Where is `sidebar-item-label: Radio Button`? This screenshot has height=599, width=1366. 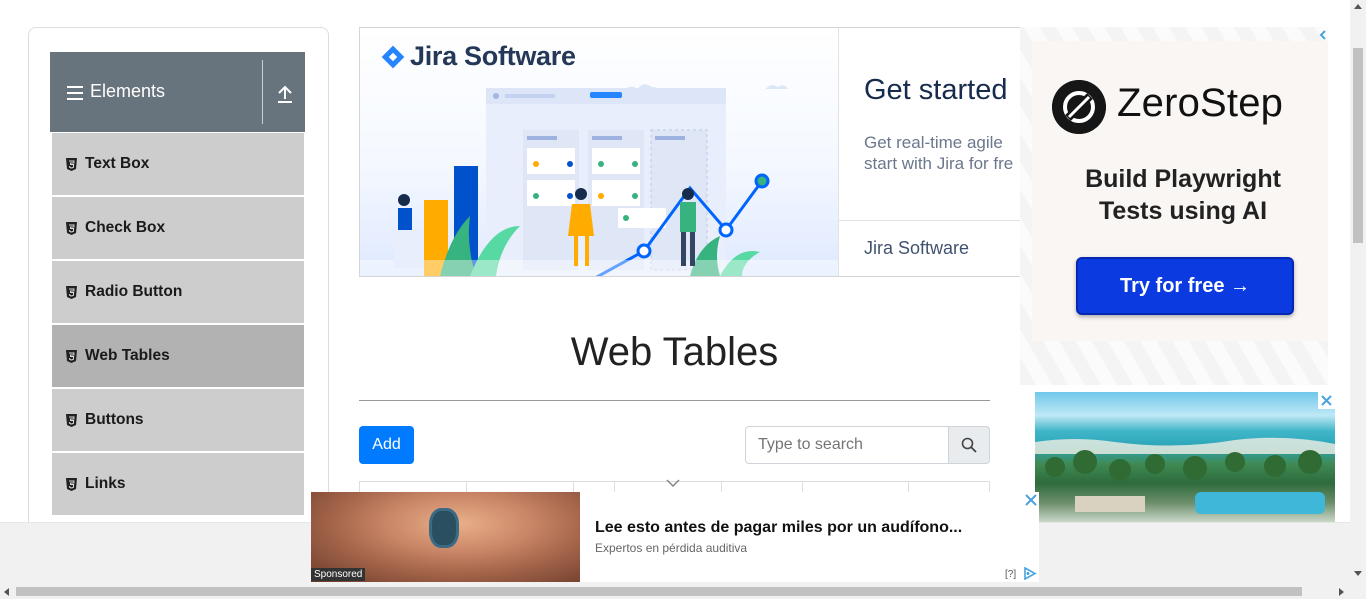
sidebar-item-label: Radio Button is located at coordinates (134, 291).